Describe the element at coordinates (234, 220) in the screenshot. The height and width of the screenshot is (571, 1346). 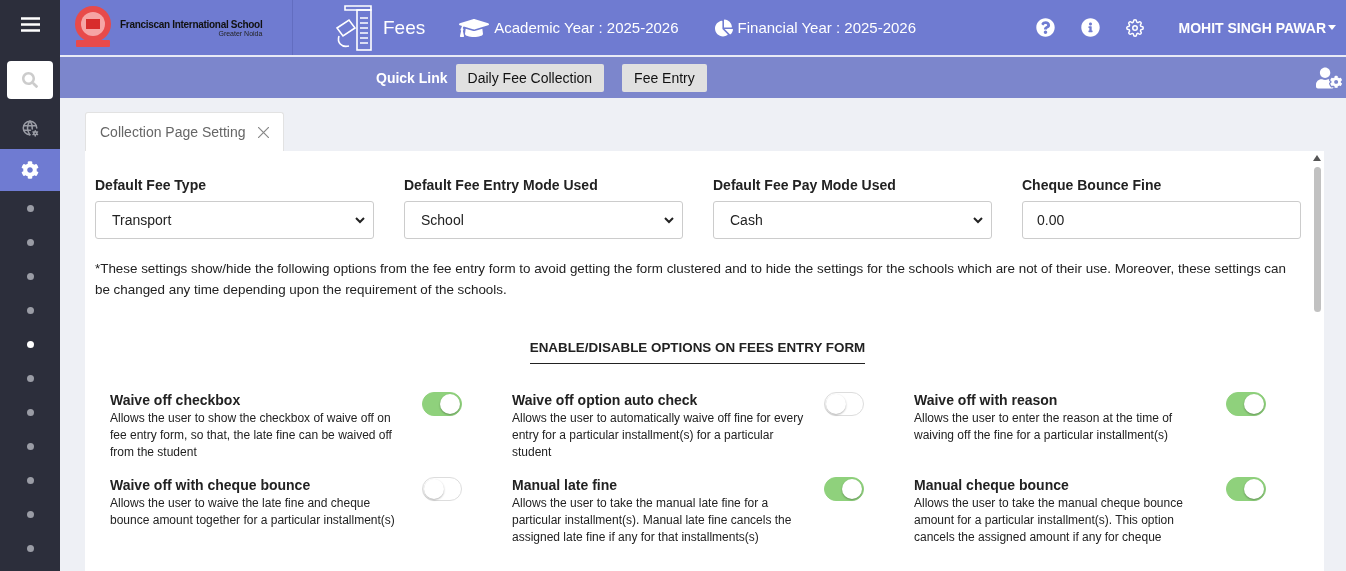
I see `select-field: Transport` at that location.